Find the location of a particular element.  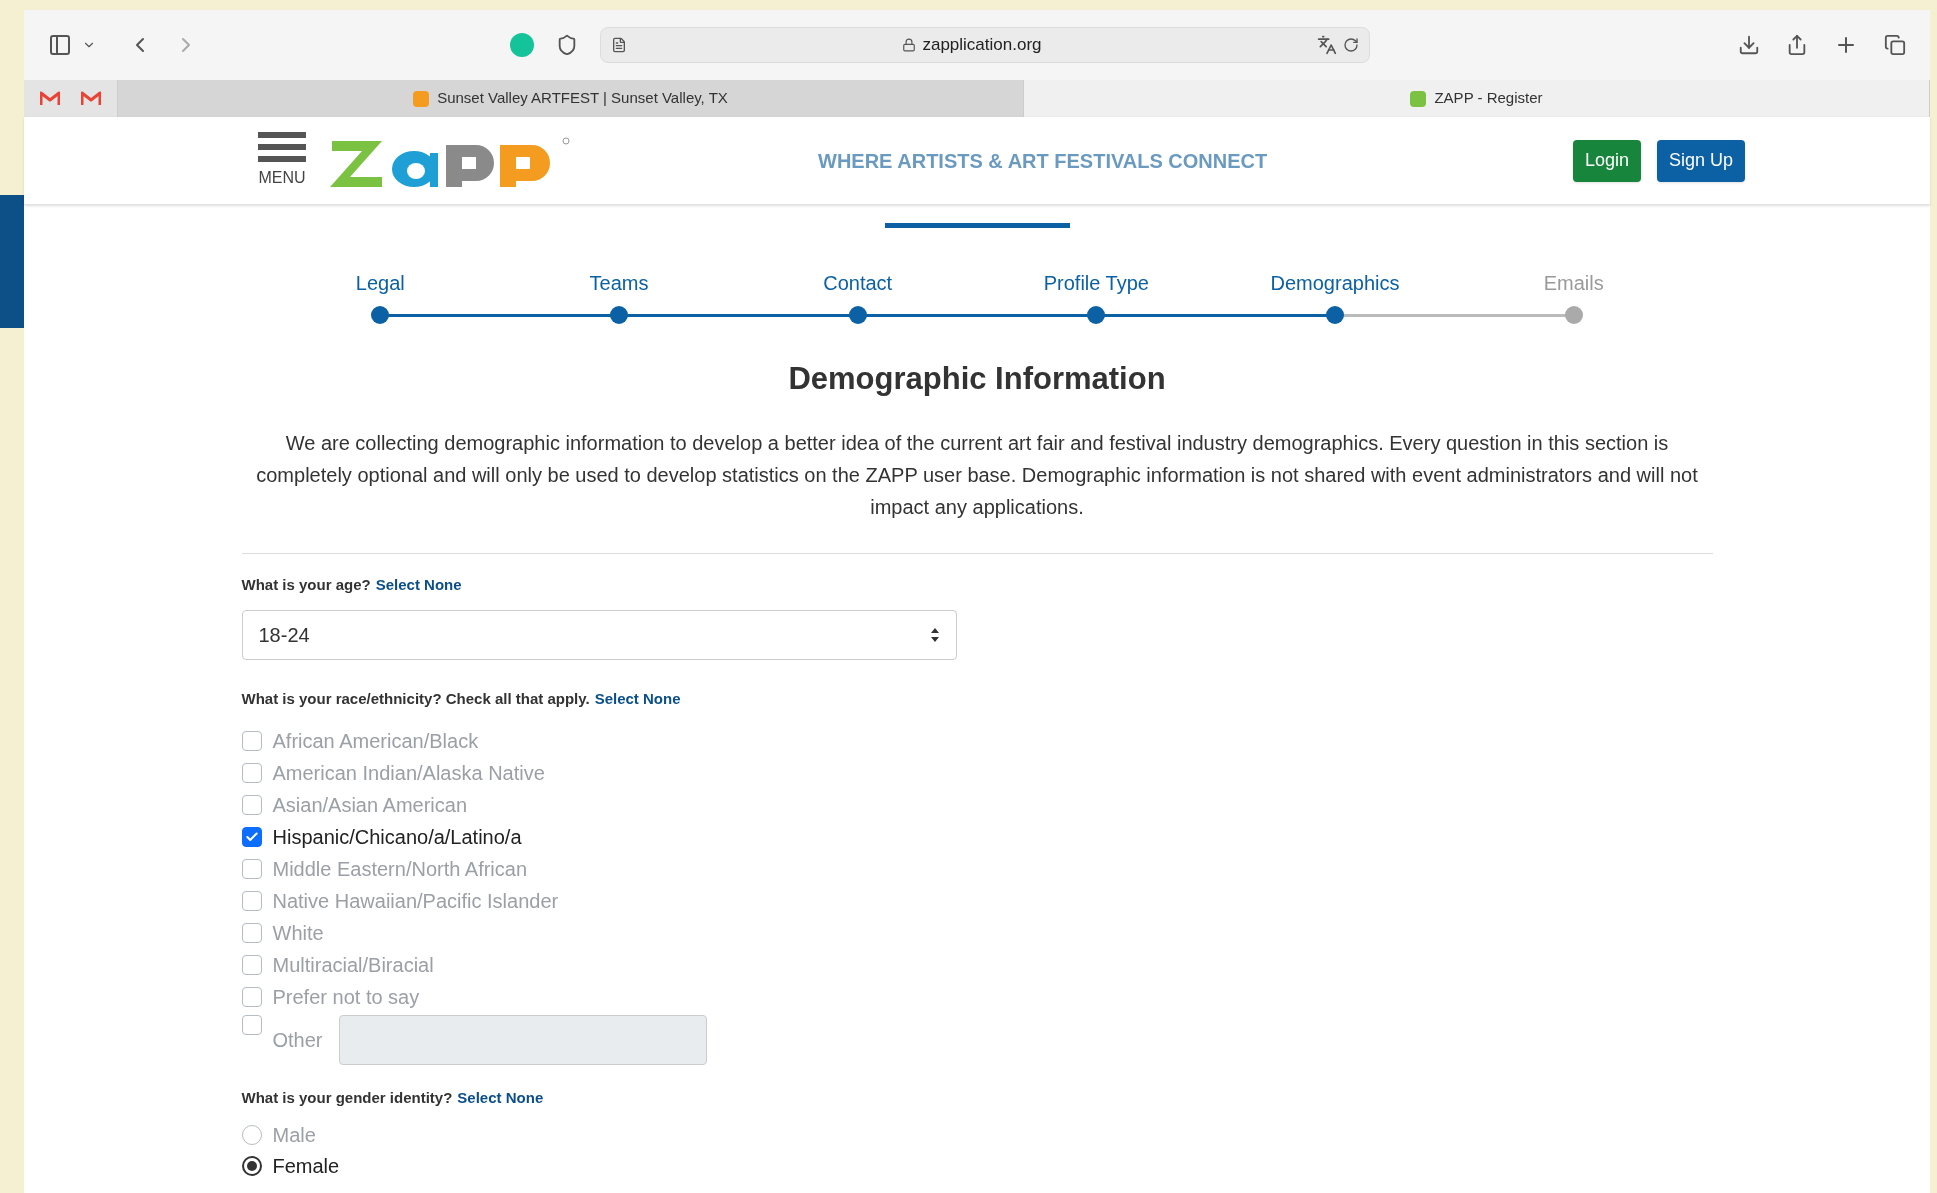

tabs-overview-icon is located at coordinates (1895, 45).